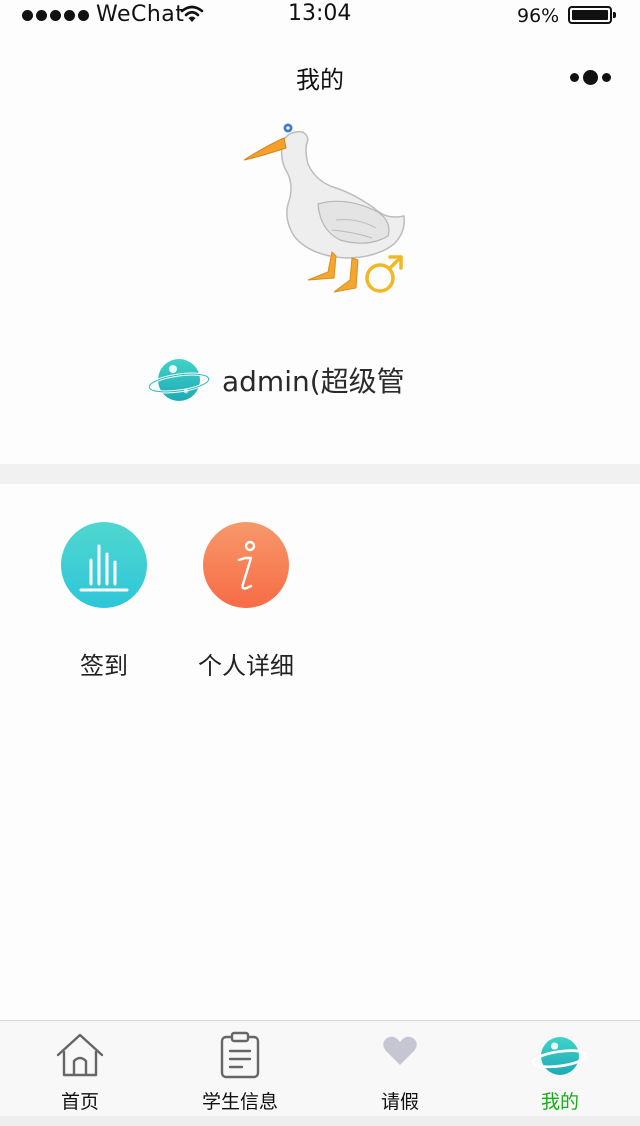 Image resolution: width=640 pixels, height=1126 pixels. I want to click on battery-icon, so click(592, 15).